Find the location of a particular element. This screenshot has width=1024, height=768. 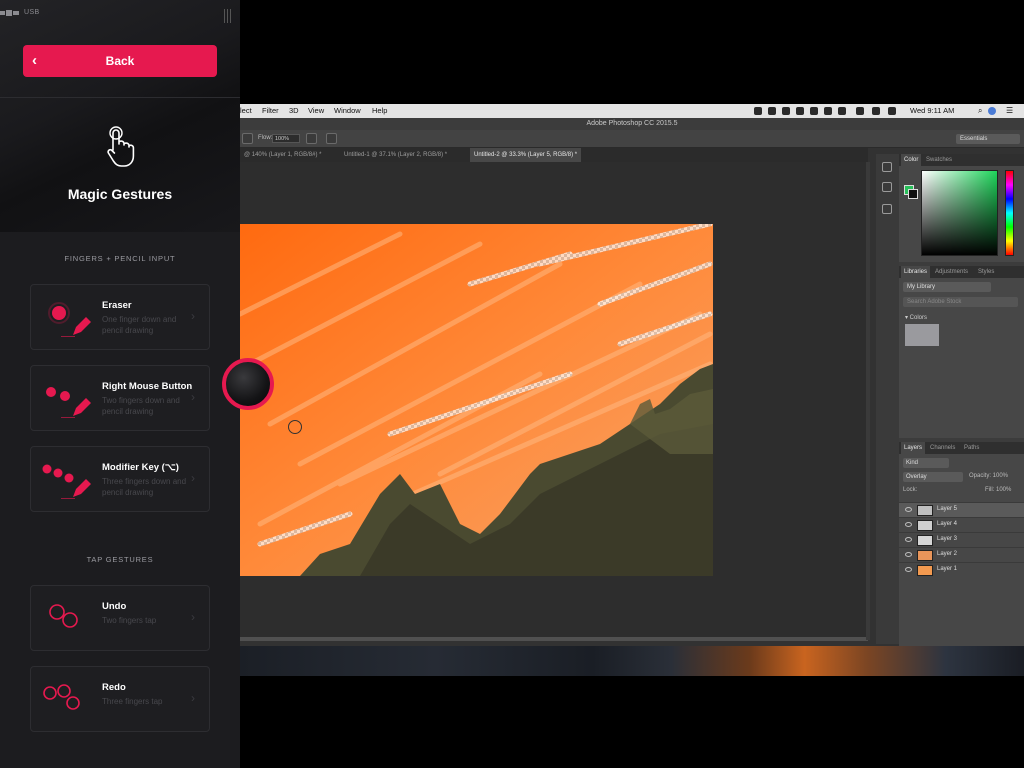

gesture-card-undo: Undo Two fingers tap › is located at coordinates (120, 618).